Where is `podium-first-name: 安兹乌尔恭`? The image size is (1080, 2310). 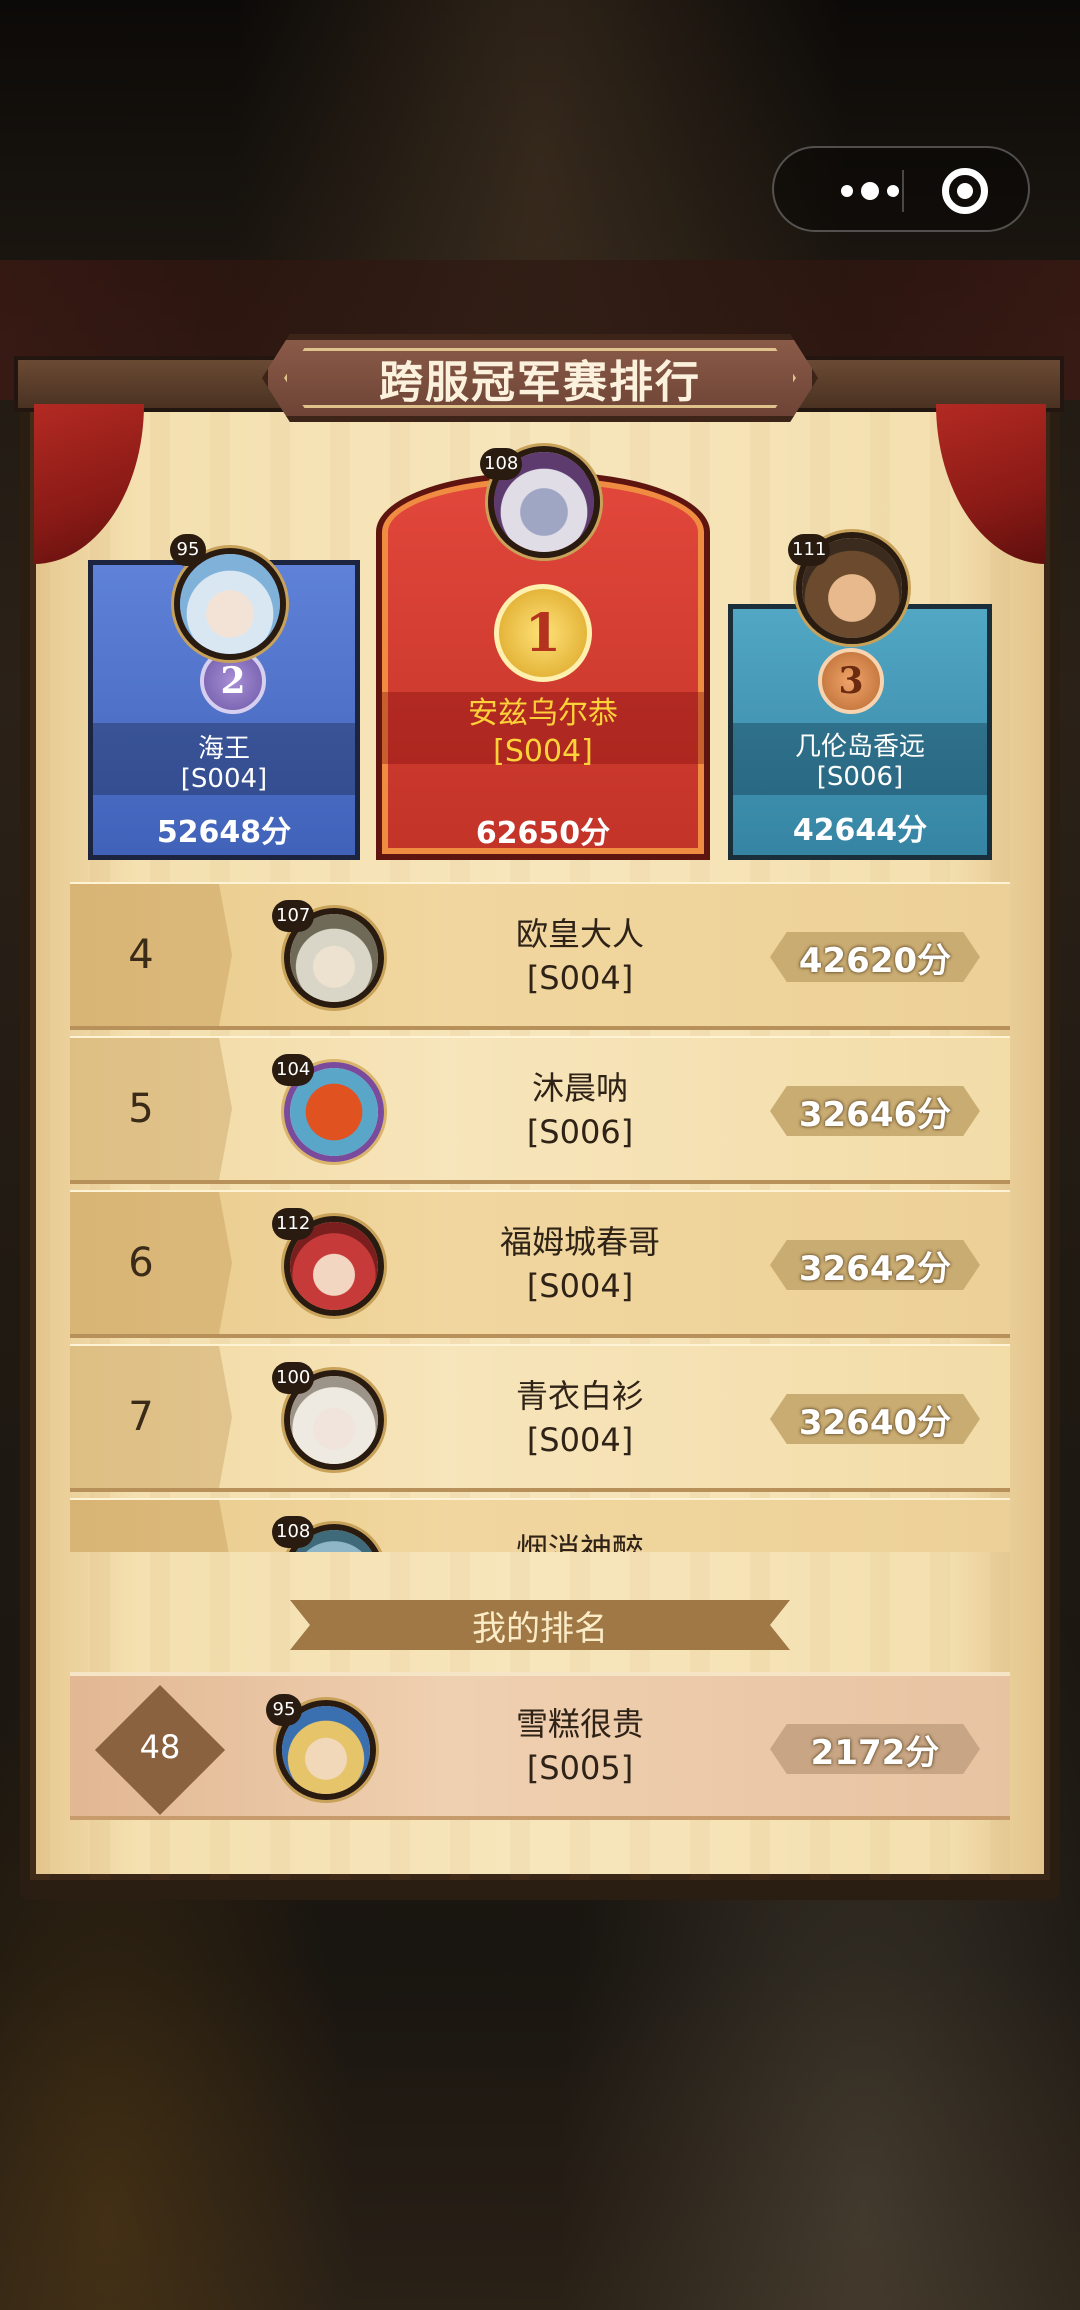 podium-first-name: 安兹乌尔恭 is located at coordinates (543, 713).